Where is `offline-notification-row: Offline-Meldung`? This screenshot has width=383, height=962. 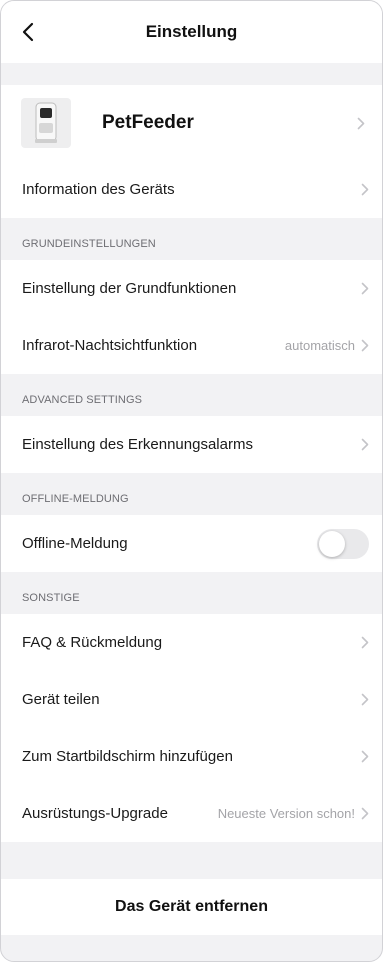
offline-notification-row: Offline-Meldung is located at coordinates (191, 543).